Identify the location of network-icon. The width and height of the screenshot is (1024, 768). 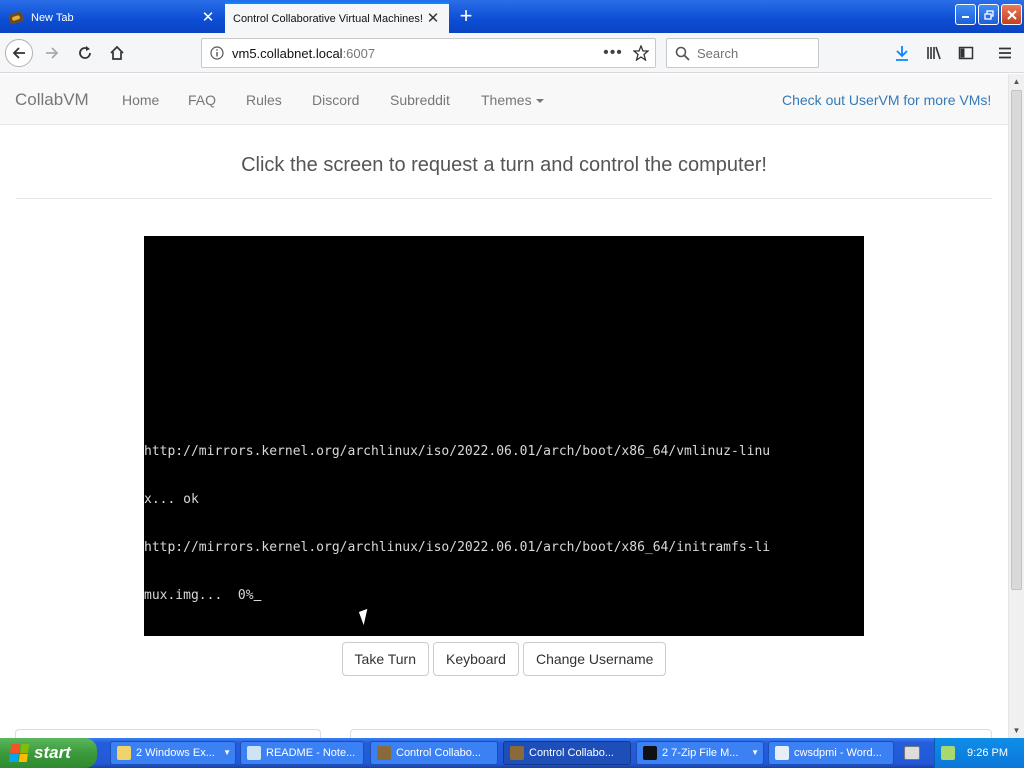
(948, 753).